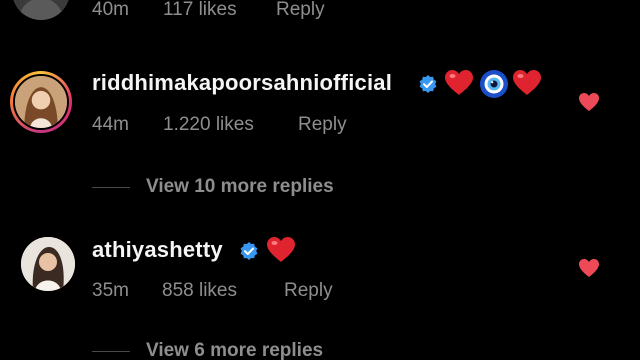 This screenshot has width=640, height=360. What do you see at coordinates (157, 250) in the screenshot?
I see `comment-username: athiyashetty` at bounding box center [157, 250].